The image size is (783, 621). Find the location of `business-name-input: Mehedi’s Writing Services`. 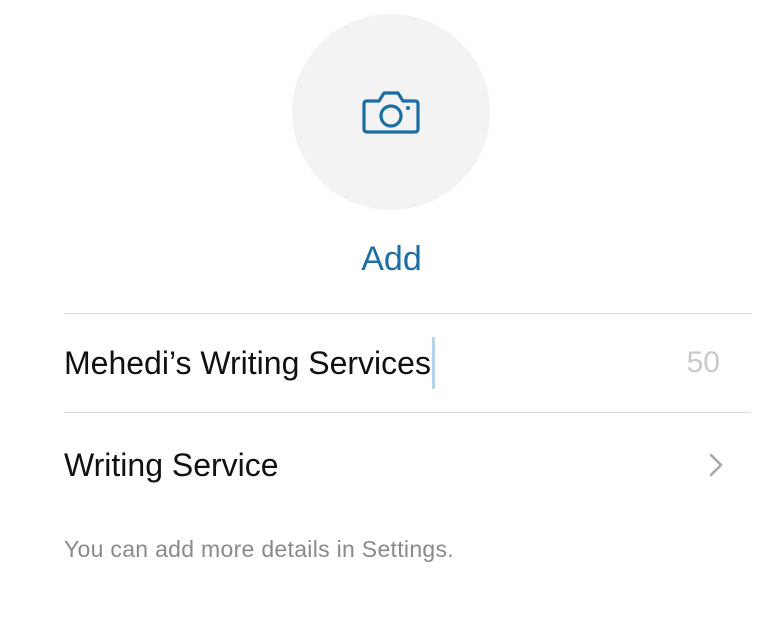

business-name-input: Mehedi’s Writing Services is located at coordinates (375, 363).